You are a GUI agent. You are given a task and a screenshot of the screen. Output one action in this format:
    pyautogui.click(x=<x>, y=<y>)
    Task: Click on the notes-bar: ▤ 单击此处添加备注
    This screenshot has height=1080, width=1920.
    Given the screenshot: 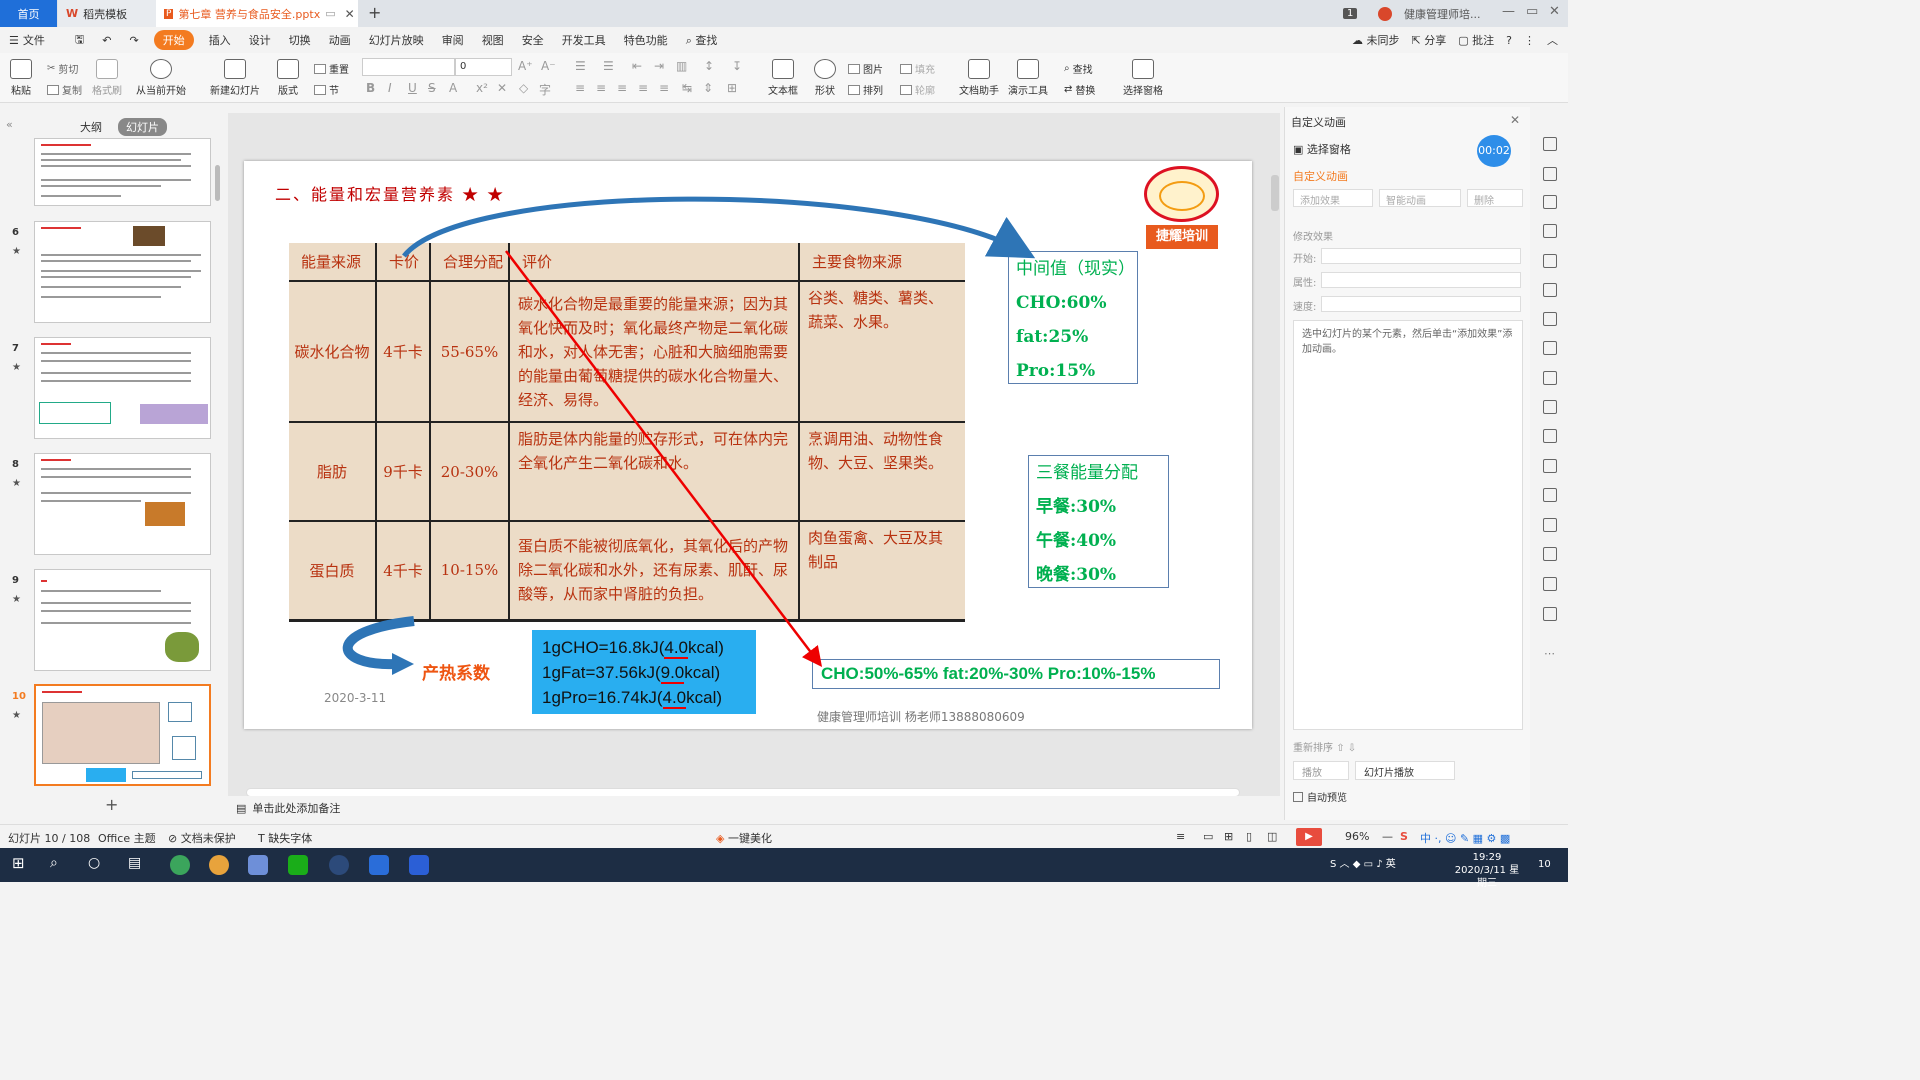 What is the action you would take?
    pyautogui.click(x=754, y=808)
    